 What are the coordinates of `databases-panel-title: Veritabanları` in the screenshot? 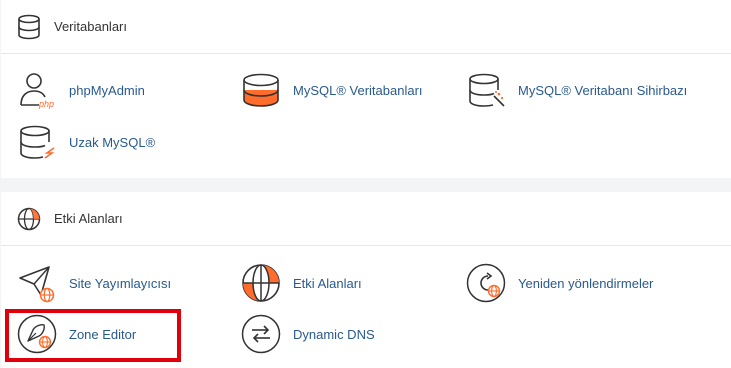 It's located at (90, 26).